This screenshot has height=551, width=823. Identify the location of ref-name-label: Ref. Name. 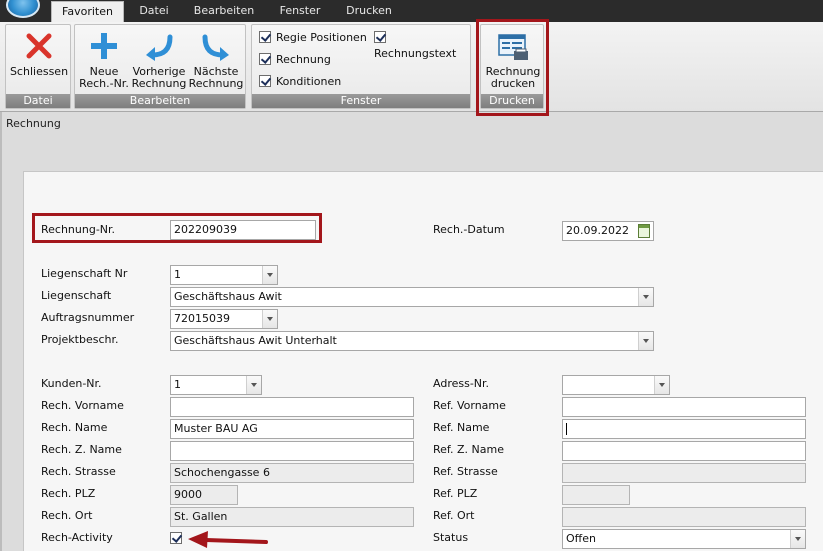
(461, 427).